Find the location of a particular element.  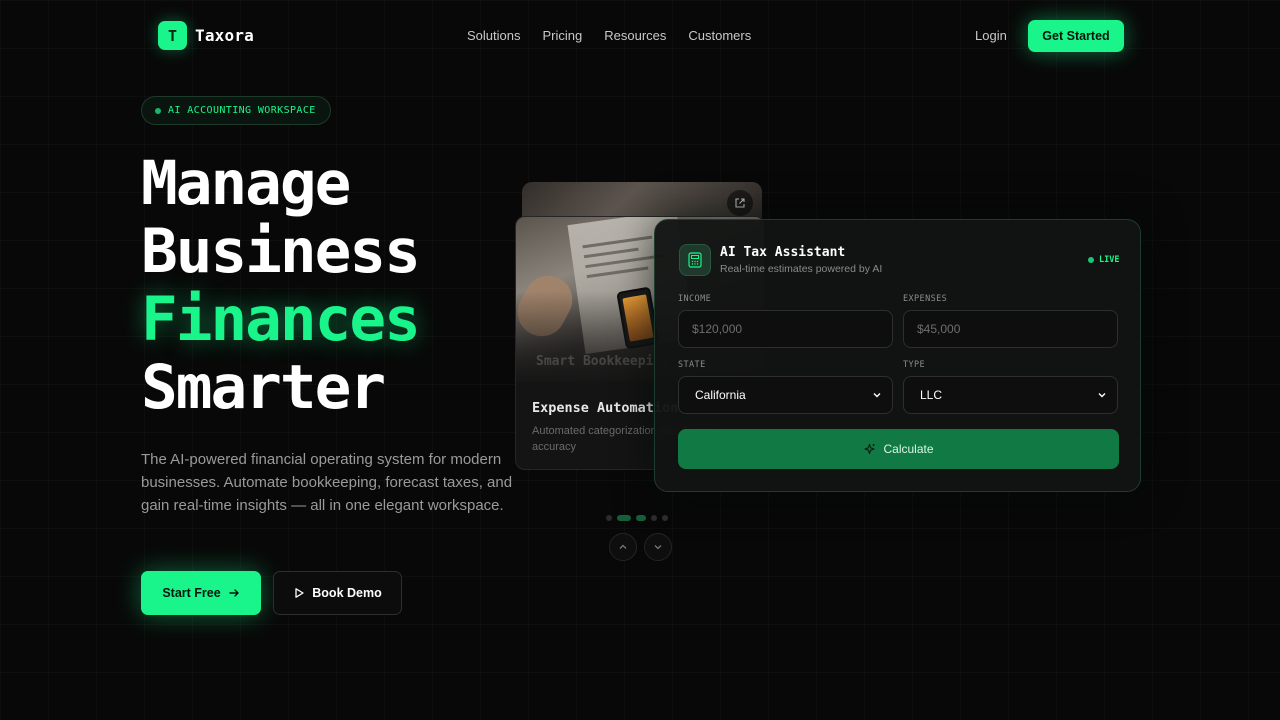

nav-link-solutions: Solutions is located at coordinates (493, 35).